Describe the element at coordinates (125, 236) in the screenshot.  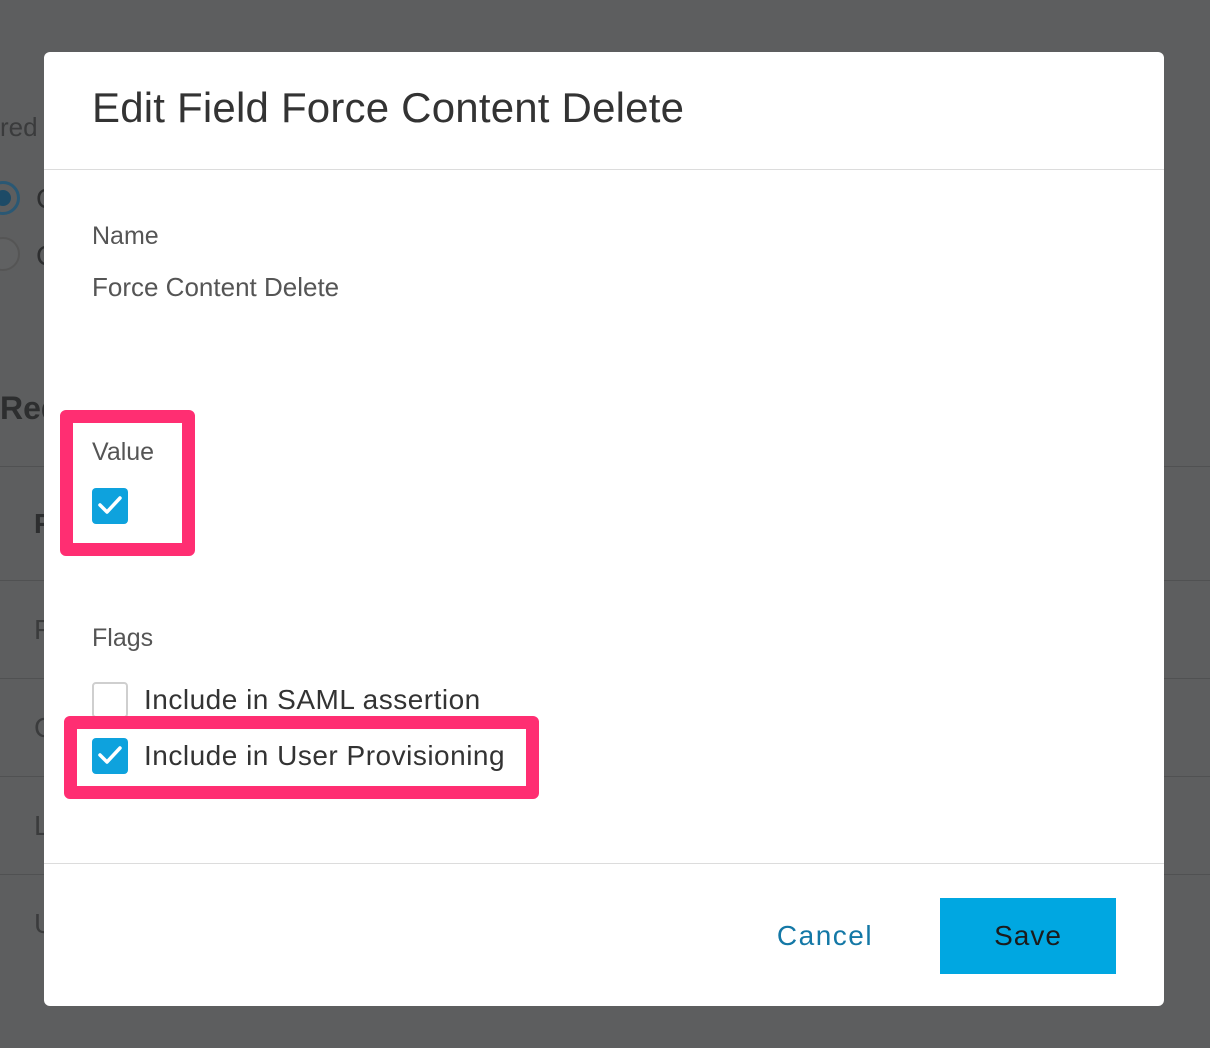
I see `name-label: Name` at that location.